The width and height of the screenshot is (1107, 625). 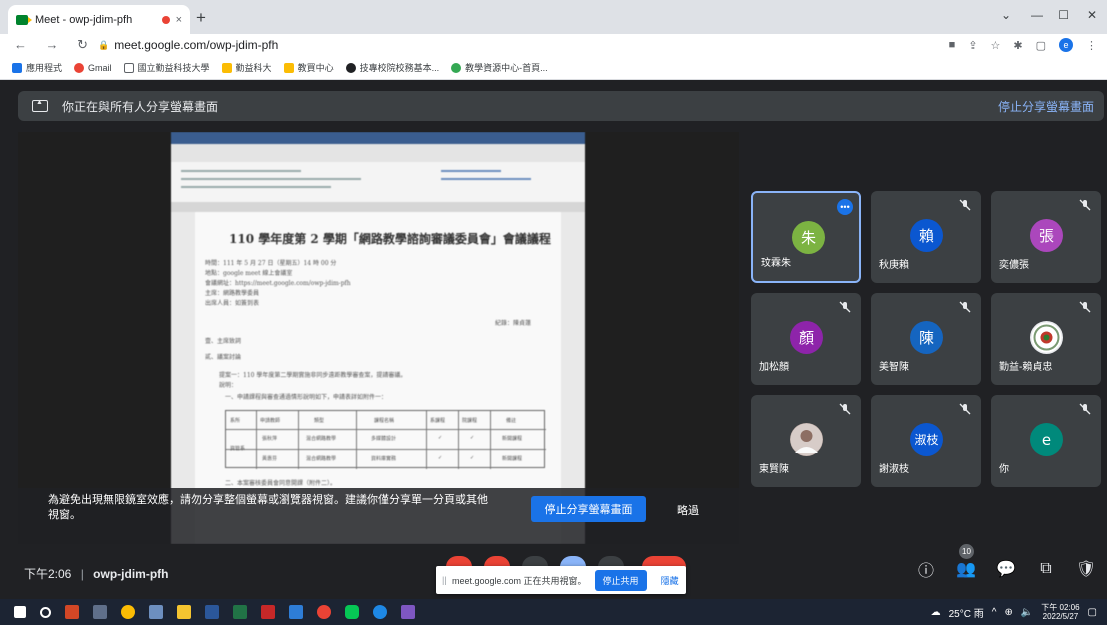 What do you see at coordinates (37, 67) in the screenshot?
I see `bookmark-item: 應用程式` at bounding box center [37, 67].